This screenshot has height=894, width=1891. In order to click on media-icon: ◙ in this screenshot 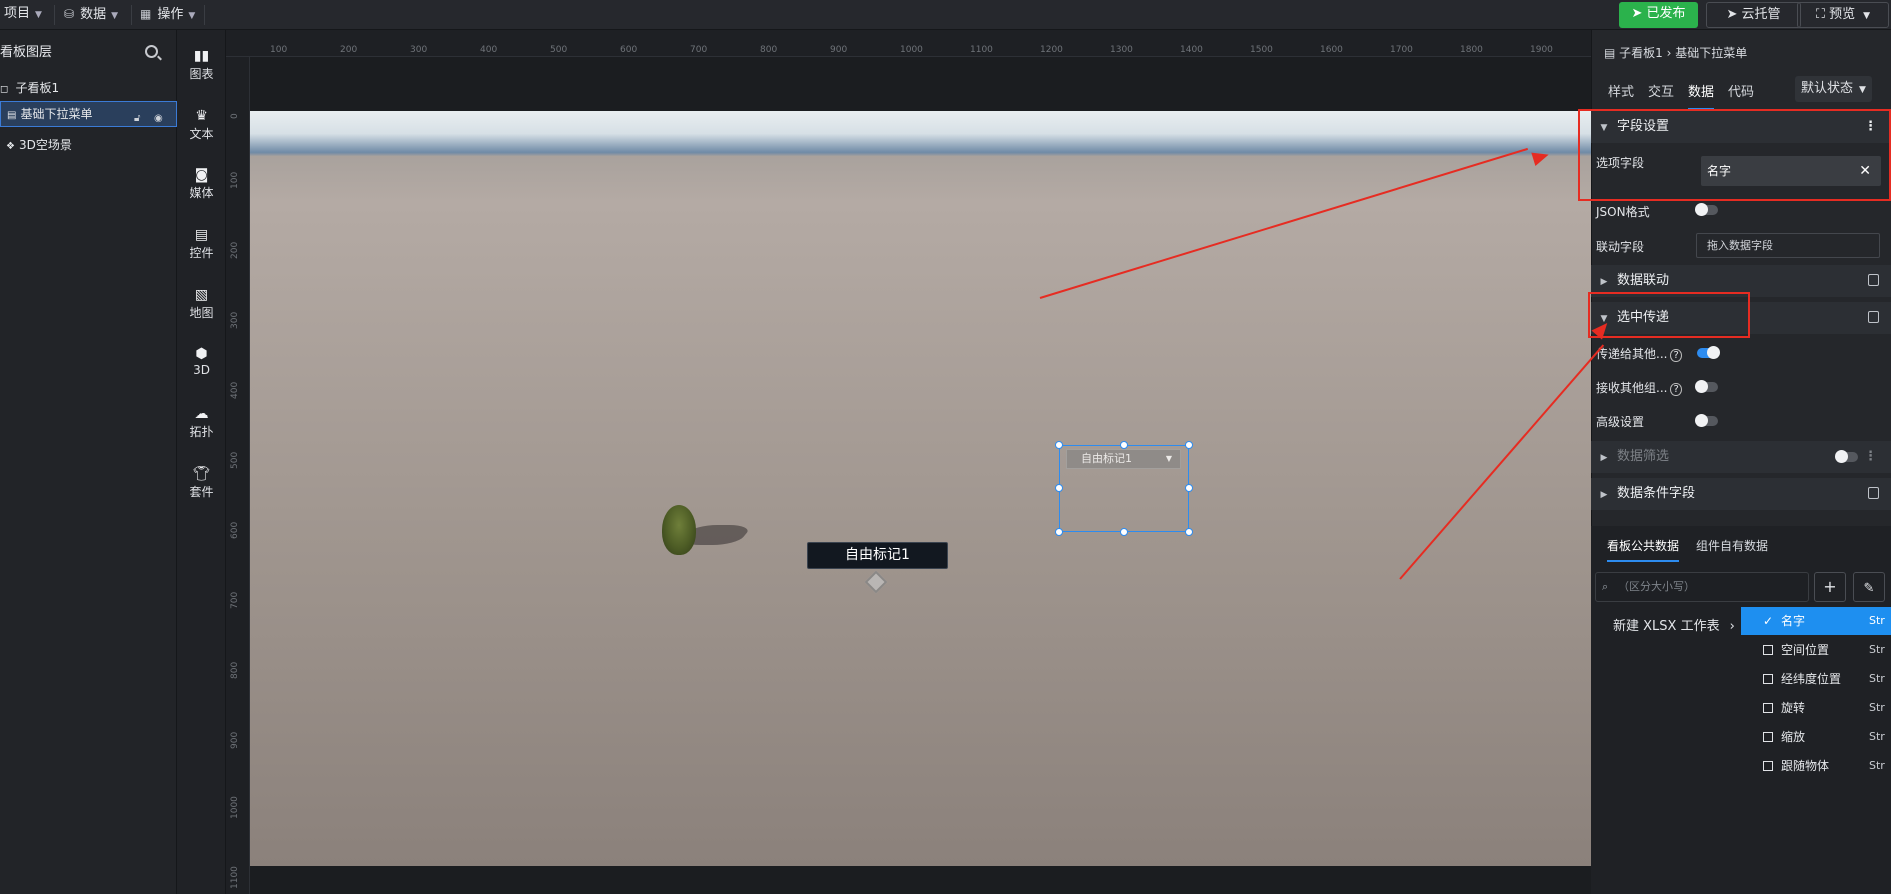, I will do `click(201, 175)`.